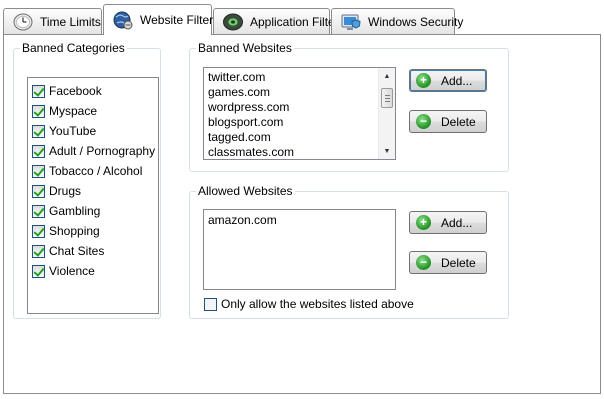  Describe the element at coordinates (299, 137) in the screenshot. I see `list-item: tagged.com` at that location.